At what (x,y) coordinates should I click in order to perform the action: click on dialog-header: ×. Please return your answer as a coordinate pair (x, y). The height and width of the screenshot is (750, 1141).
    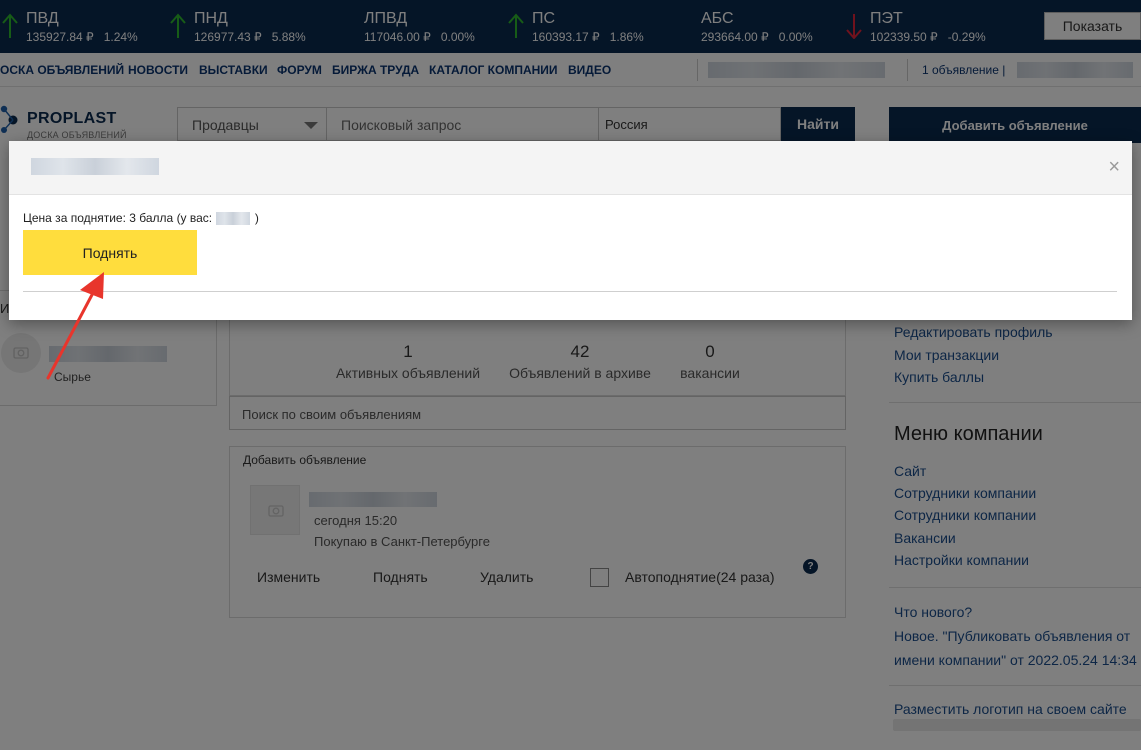
    Looking at the image, I should click on (570, 168).